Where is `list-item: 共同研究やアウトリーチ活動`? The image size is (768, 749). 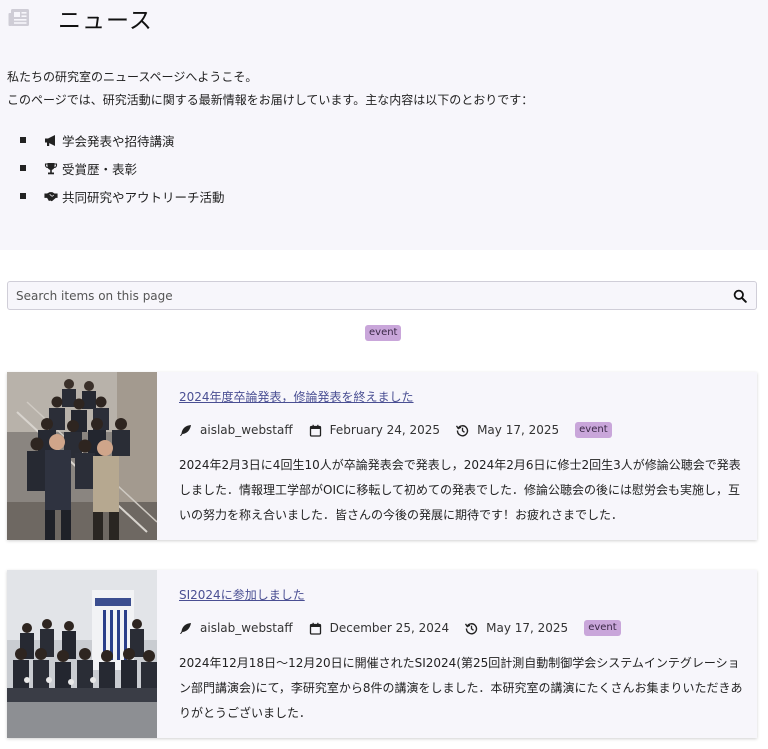
list-item: 共同研究やアウトリーチ活動 is located at coordinates (122, 196).